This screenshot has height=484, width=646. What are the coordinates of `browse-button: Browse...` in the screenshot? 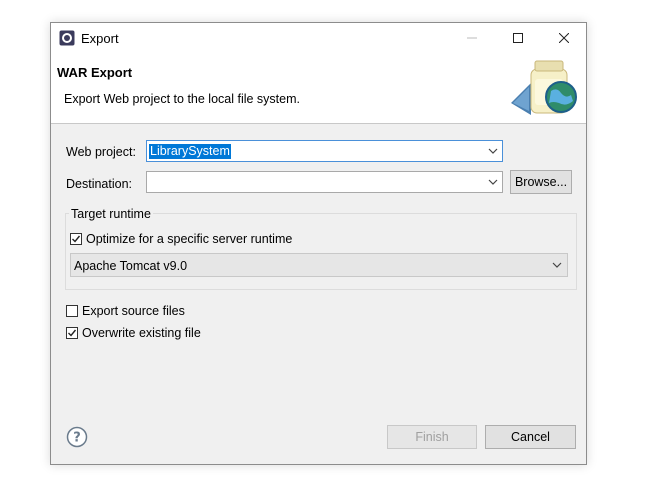 It's located at (541, 182).